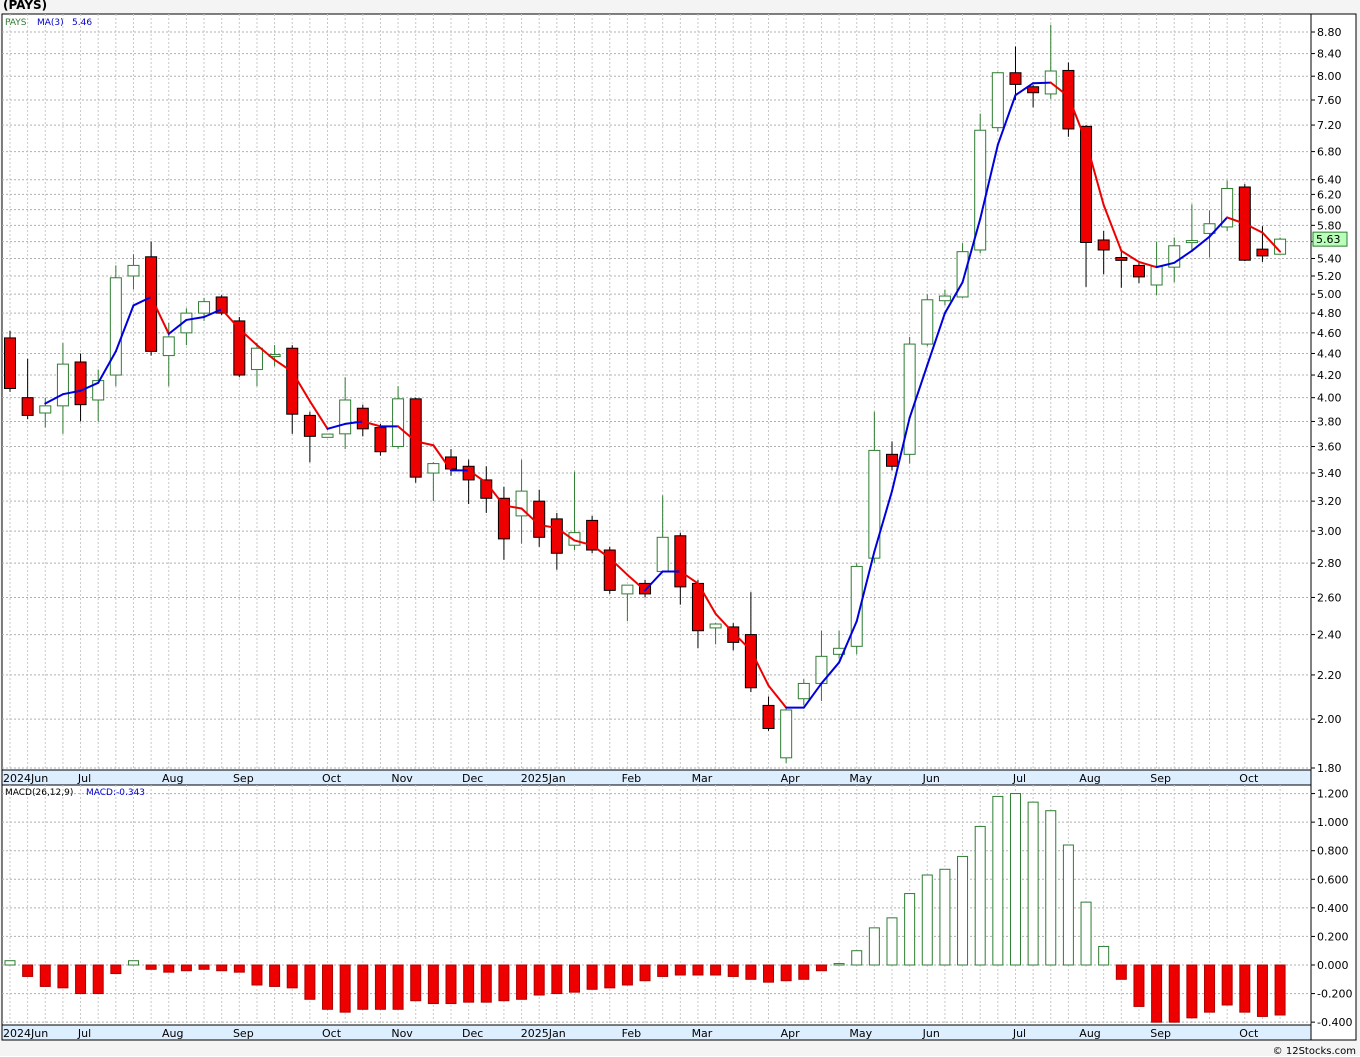  What do you see at coordinates (82, 23) in the screenshot?
I see `price-legend-ma-value: 5.46` at bounding box center [82, 23].